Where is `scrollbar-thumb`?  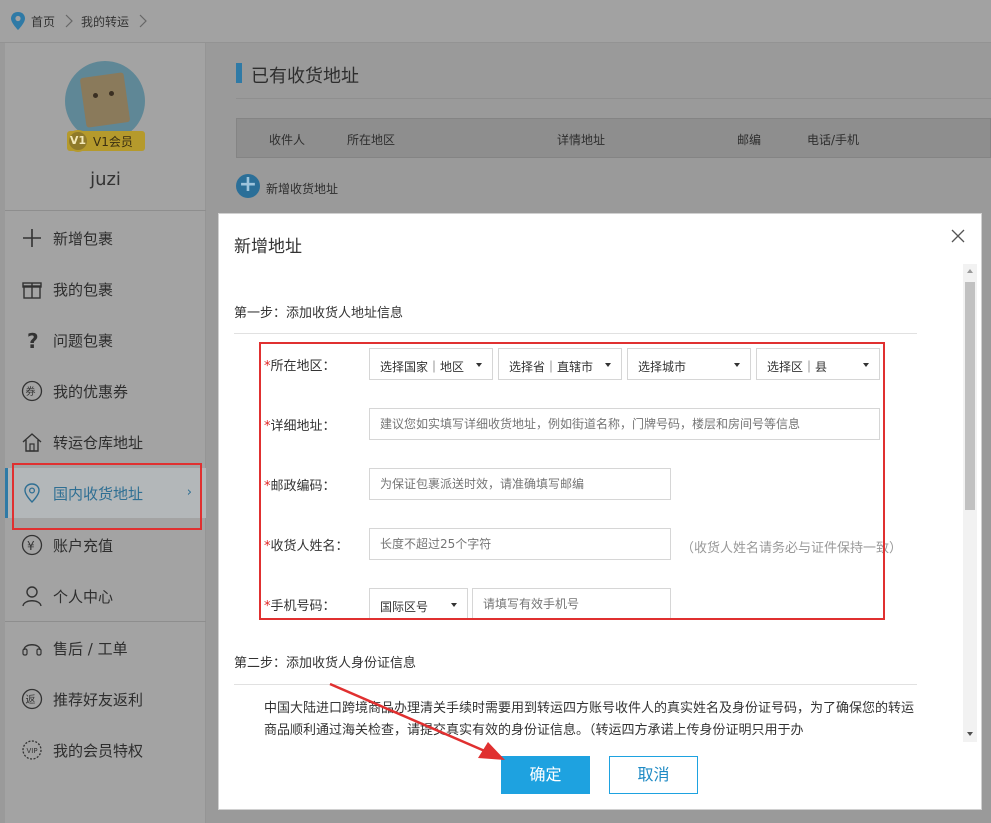
scrollbar-thumb is located at coordinates (970, 396).